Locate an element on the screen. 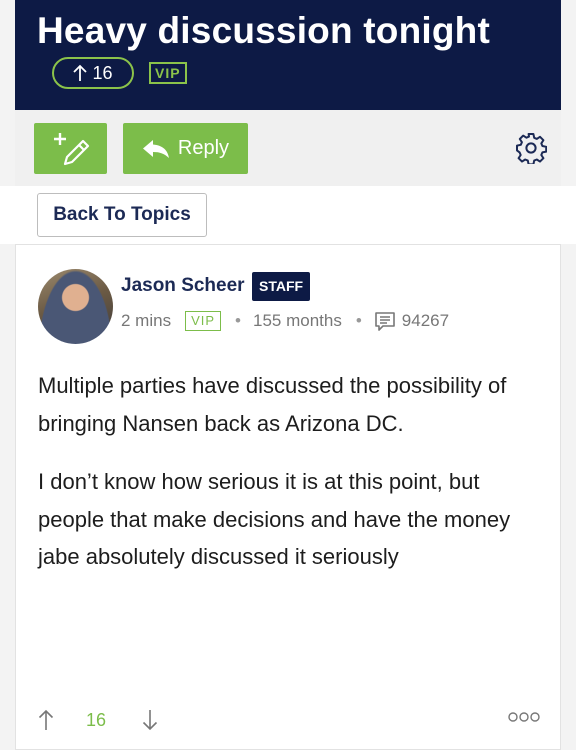 The image size is (576, 750). post-time: 2 mins is located at coordinates (146, 321).